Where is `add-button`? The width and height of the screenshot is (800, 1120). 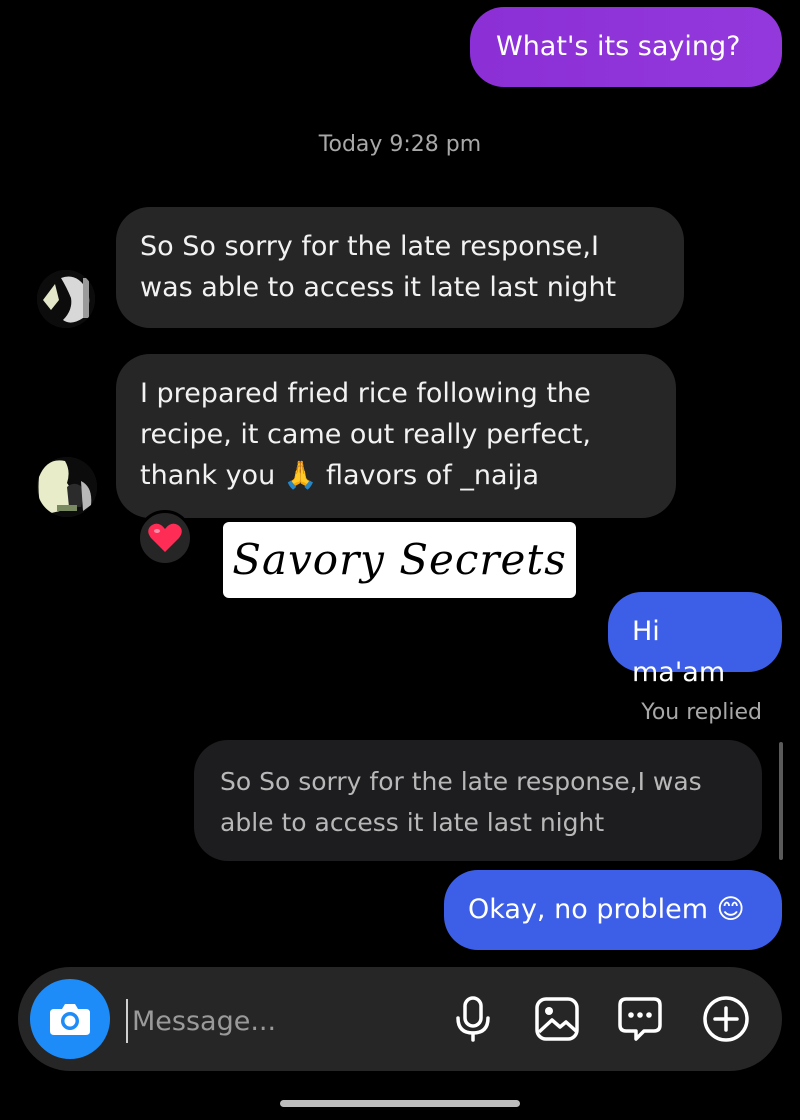 add-button is located at coordinates (726, 1019).